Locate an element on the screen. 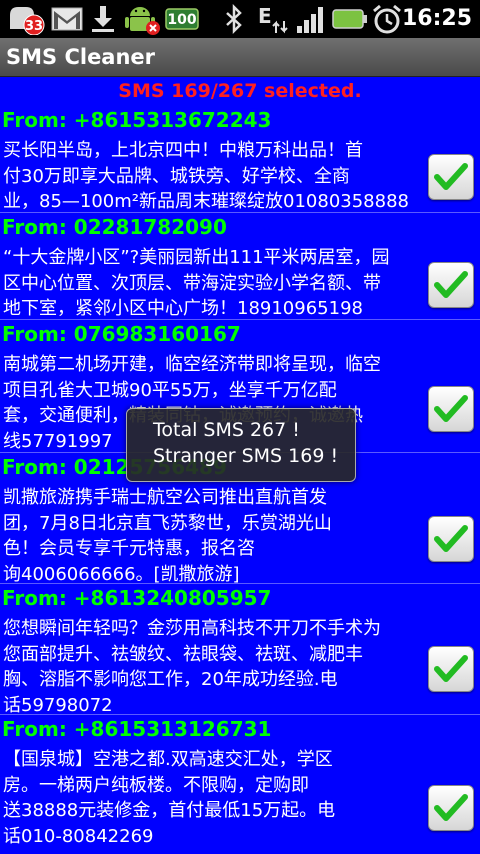 Image resolution: width=480 pixels, height=854 pixels. edge-network-icon: E is located at coordinates (272, 19).